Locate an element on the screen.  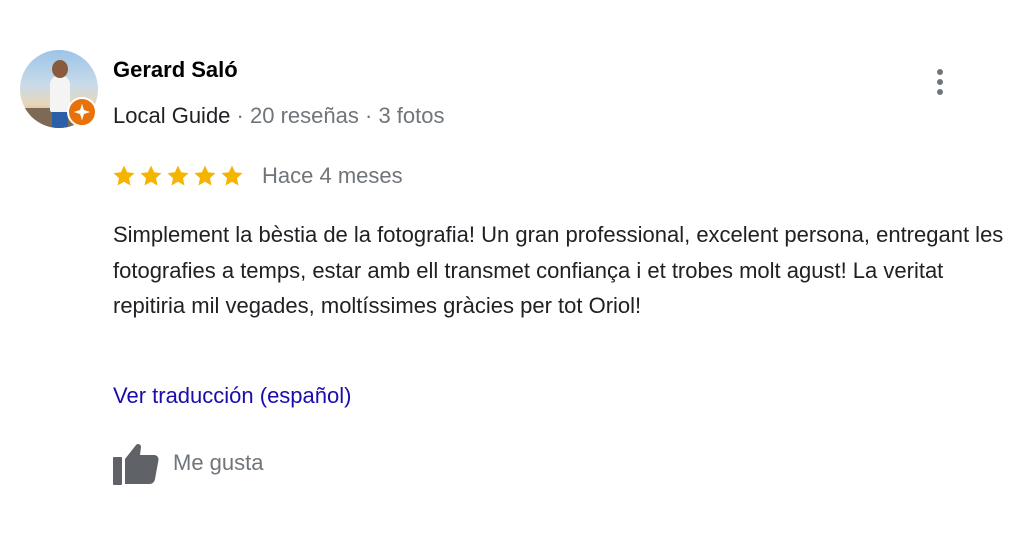
reviewer-meta: Local Guide · 20 reseñas · 3 fotos is located at coordinates (278, 116).